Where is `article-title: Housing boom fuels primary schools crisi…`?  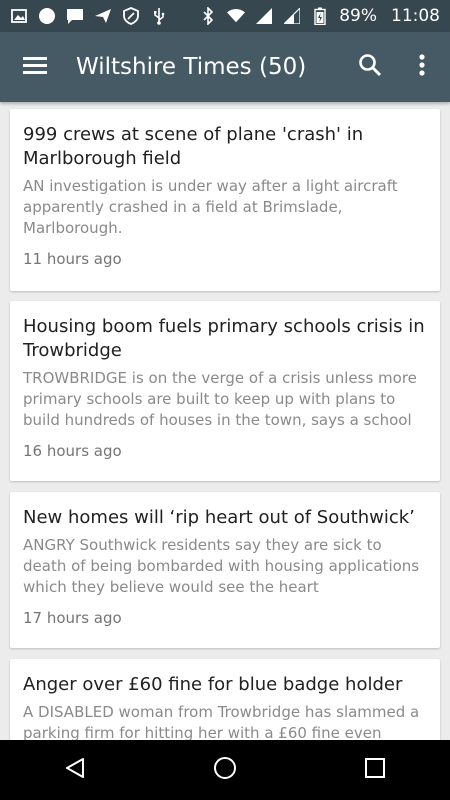 article-title: Housing boom fuels primary schools crisi… is located at coordinates (224, 338).